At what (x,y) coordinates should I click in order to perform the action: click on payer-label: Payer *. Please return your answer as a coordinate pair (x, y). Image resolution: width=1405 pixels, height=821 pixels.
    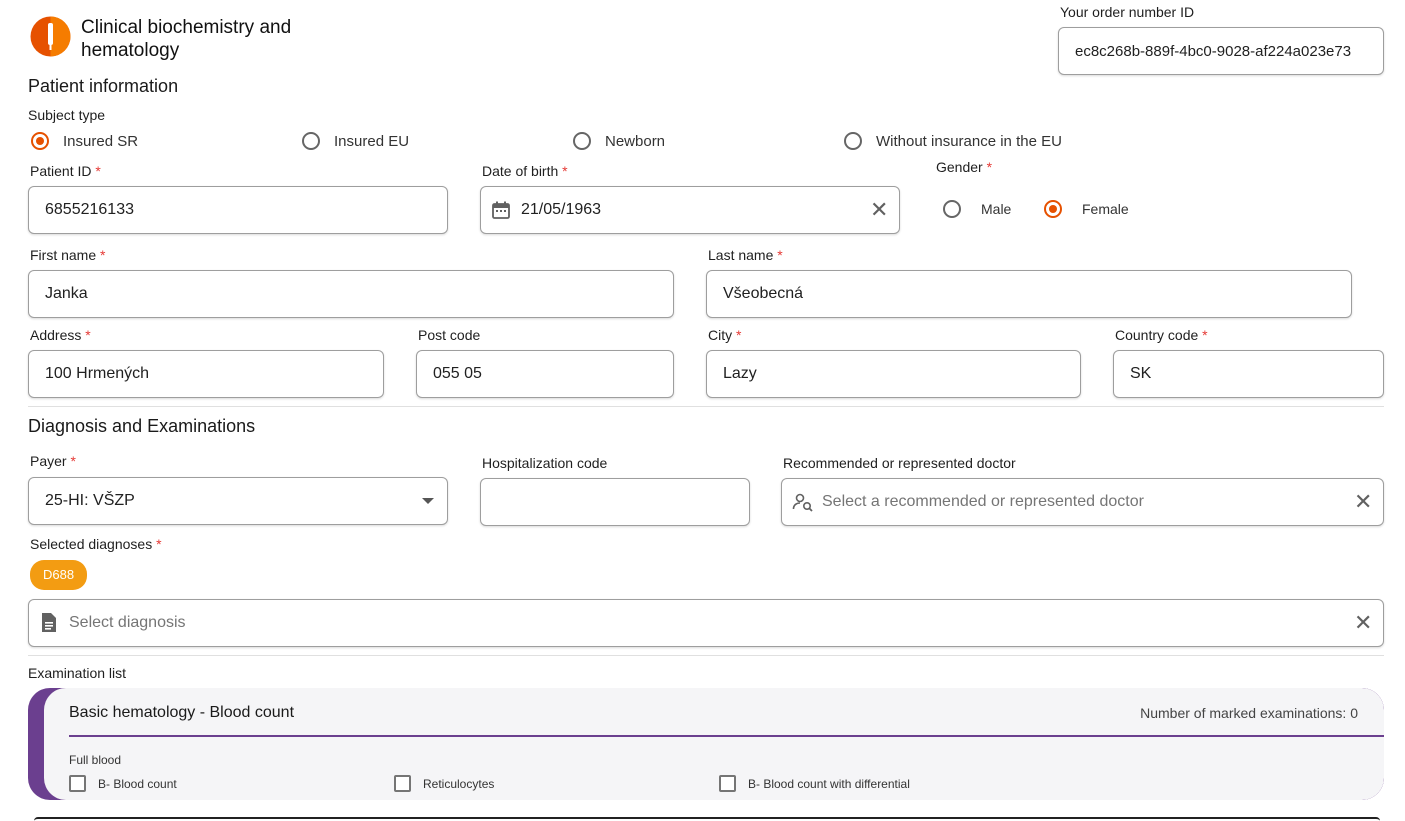
    Looking at the image, I should click on (53, 461).